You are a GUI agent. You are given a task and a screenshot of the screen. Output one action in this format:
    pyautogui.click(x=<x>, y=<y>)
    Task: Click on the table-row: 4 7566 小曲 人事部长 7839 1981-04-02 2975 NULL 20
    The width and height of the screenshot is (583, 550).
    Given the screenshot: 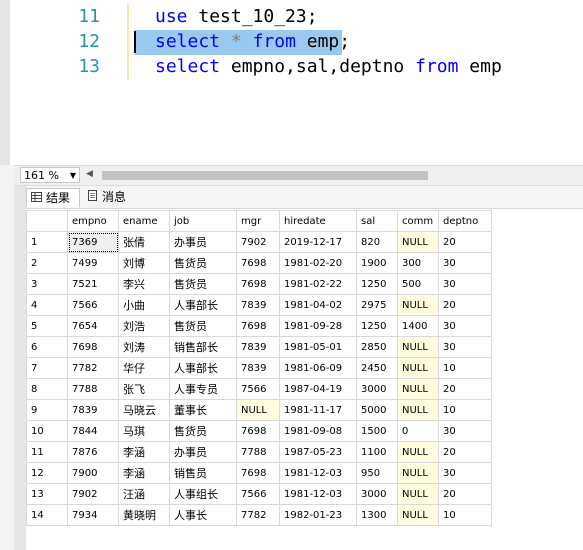 What is the action you would take?
    pyautogui.click(x=259, y=305)
    